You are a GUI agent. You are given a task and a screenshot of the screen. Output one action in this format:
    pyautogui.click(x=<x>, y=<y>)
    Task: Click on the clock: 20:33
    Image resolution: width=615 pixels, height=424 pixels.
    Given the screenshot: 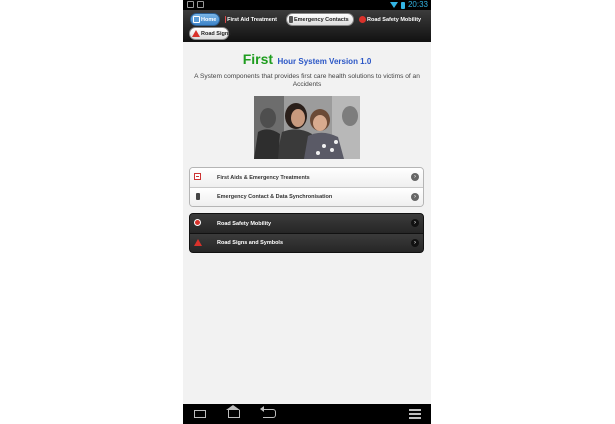 What is the action you would take?
    pyautogui.click(x=417, y=4)
    